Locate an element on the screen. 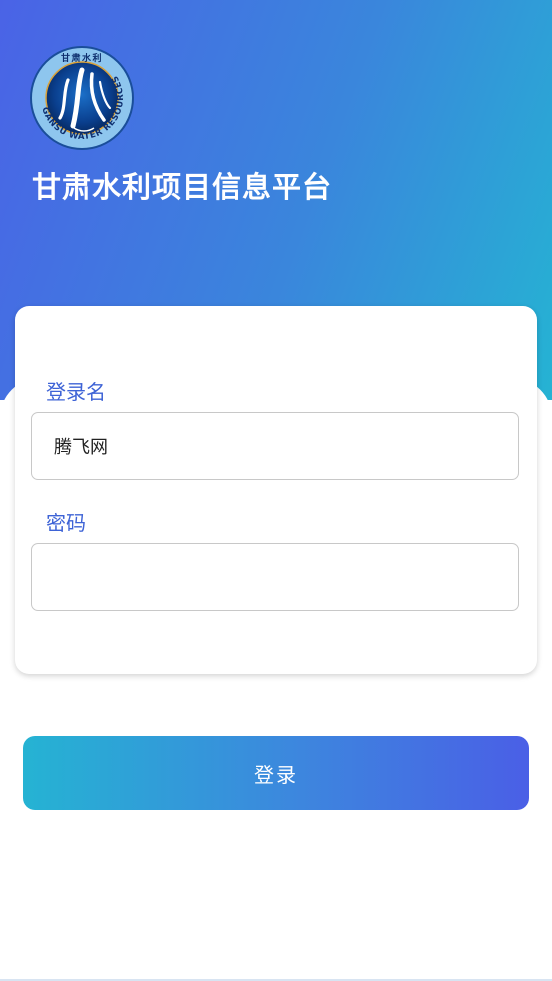 Image resolution: width=552 pixels, height=981 pixels. password-input is located at coordinates (274, 577).